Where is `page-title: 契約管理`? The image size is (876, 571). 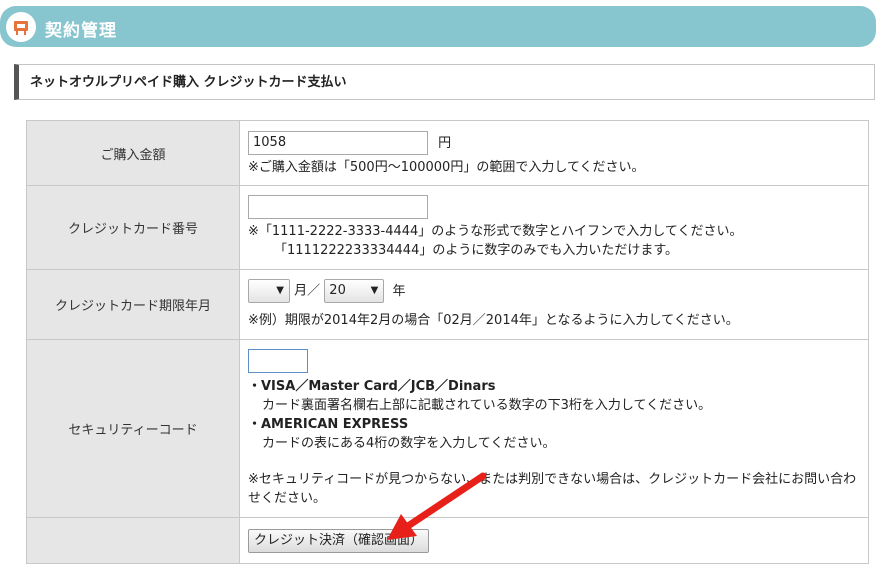 page-title: 契約管理 is located at coordinates (81, 31).